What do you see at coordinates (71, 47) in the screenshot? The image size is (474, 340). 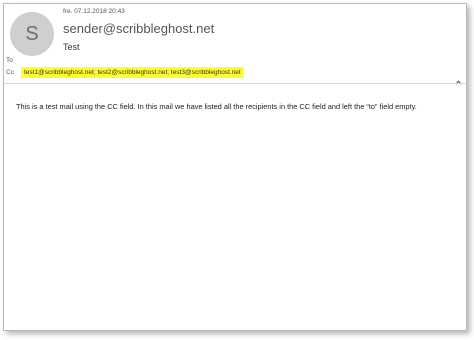 I see `email-subject: Test` at bounding box center [71, 47].